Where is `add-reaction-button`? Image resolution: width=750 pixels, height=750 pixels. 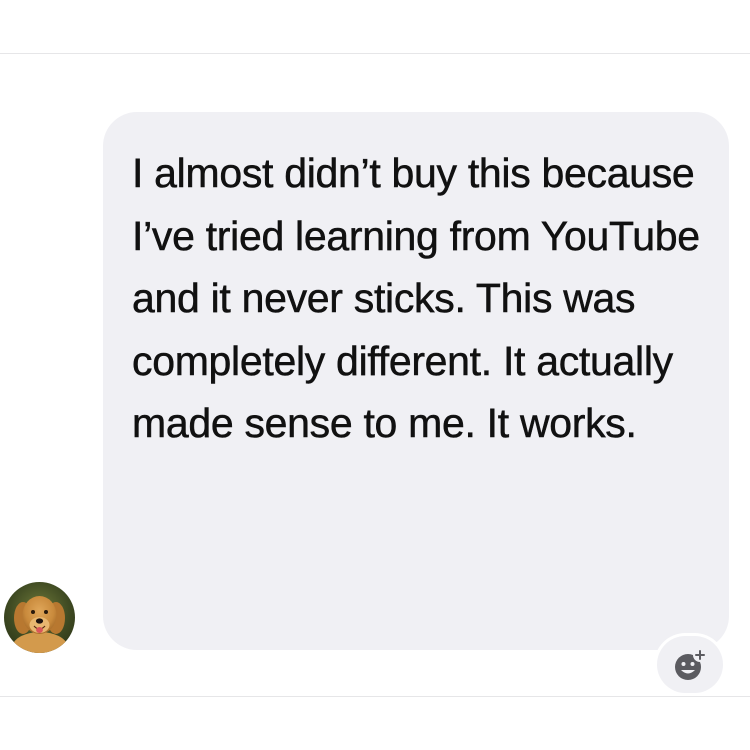 add-reaction-button is located at coordinates (690, 664).